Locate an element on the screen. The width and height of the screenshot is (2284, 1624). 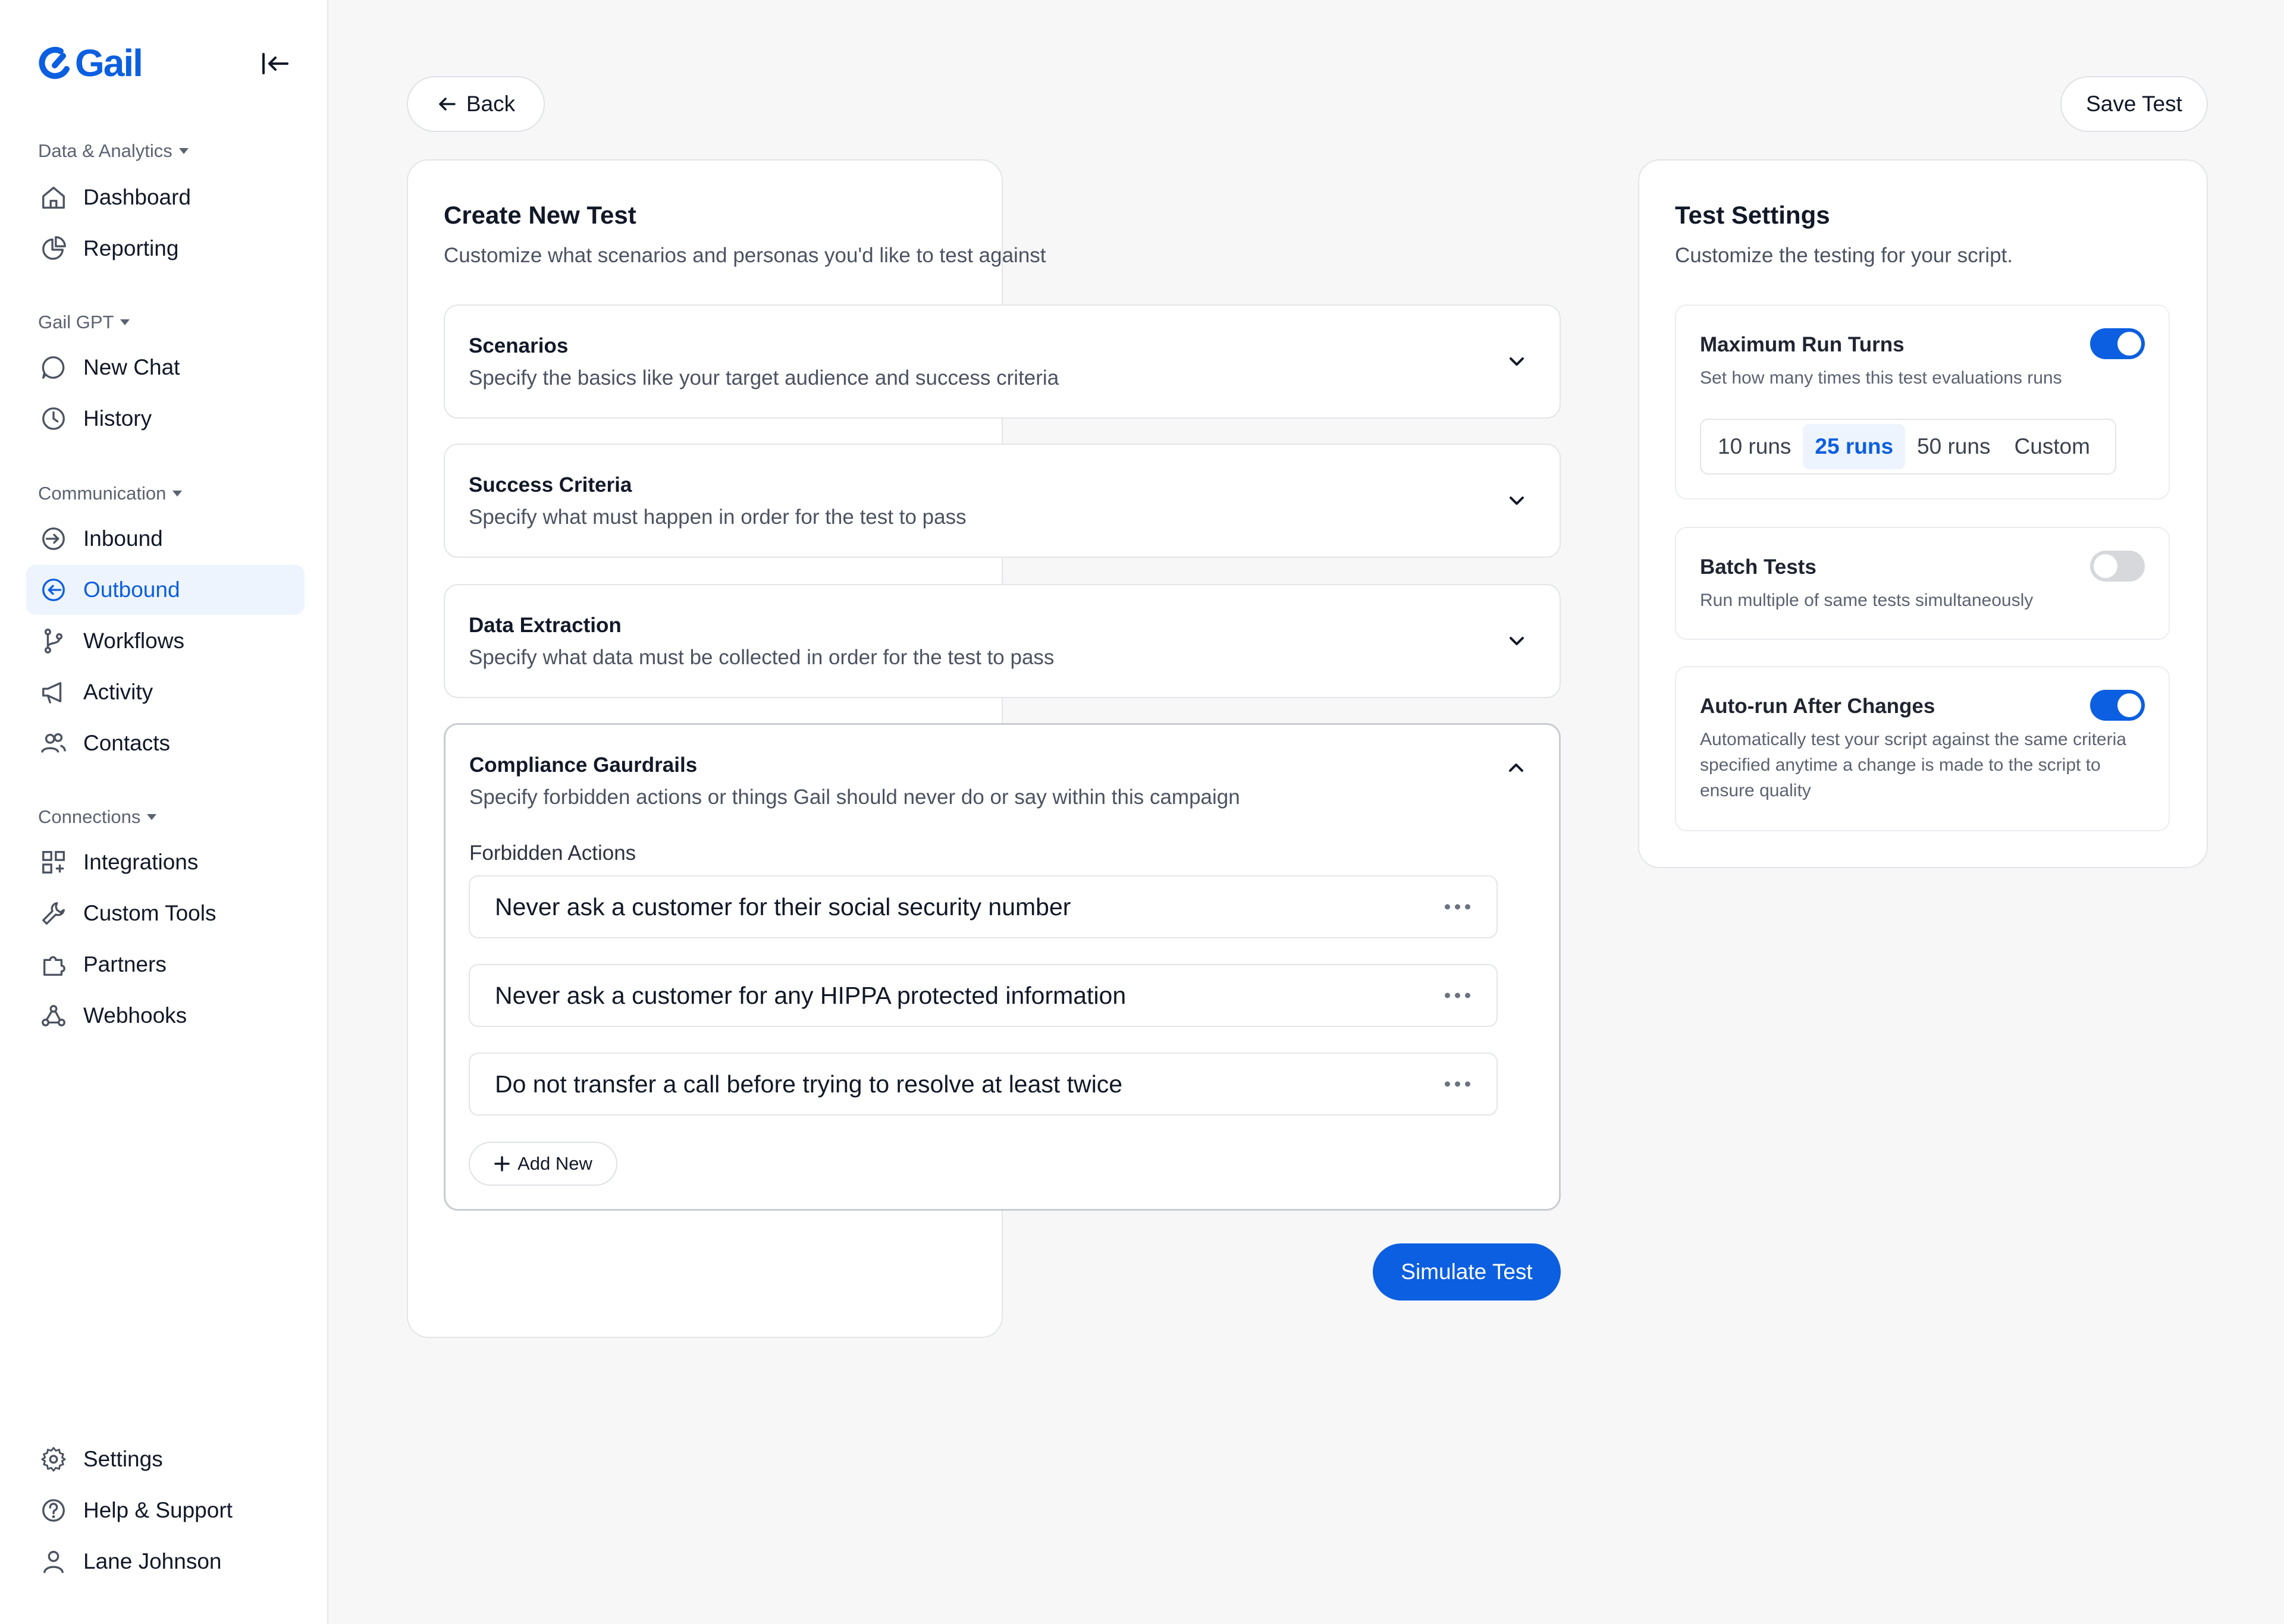
save-label: Save Test is located at coordinates (2134, 104).